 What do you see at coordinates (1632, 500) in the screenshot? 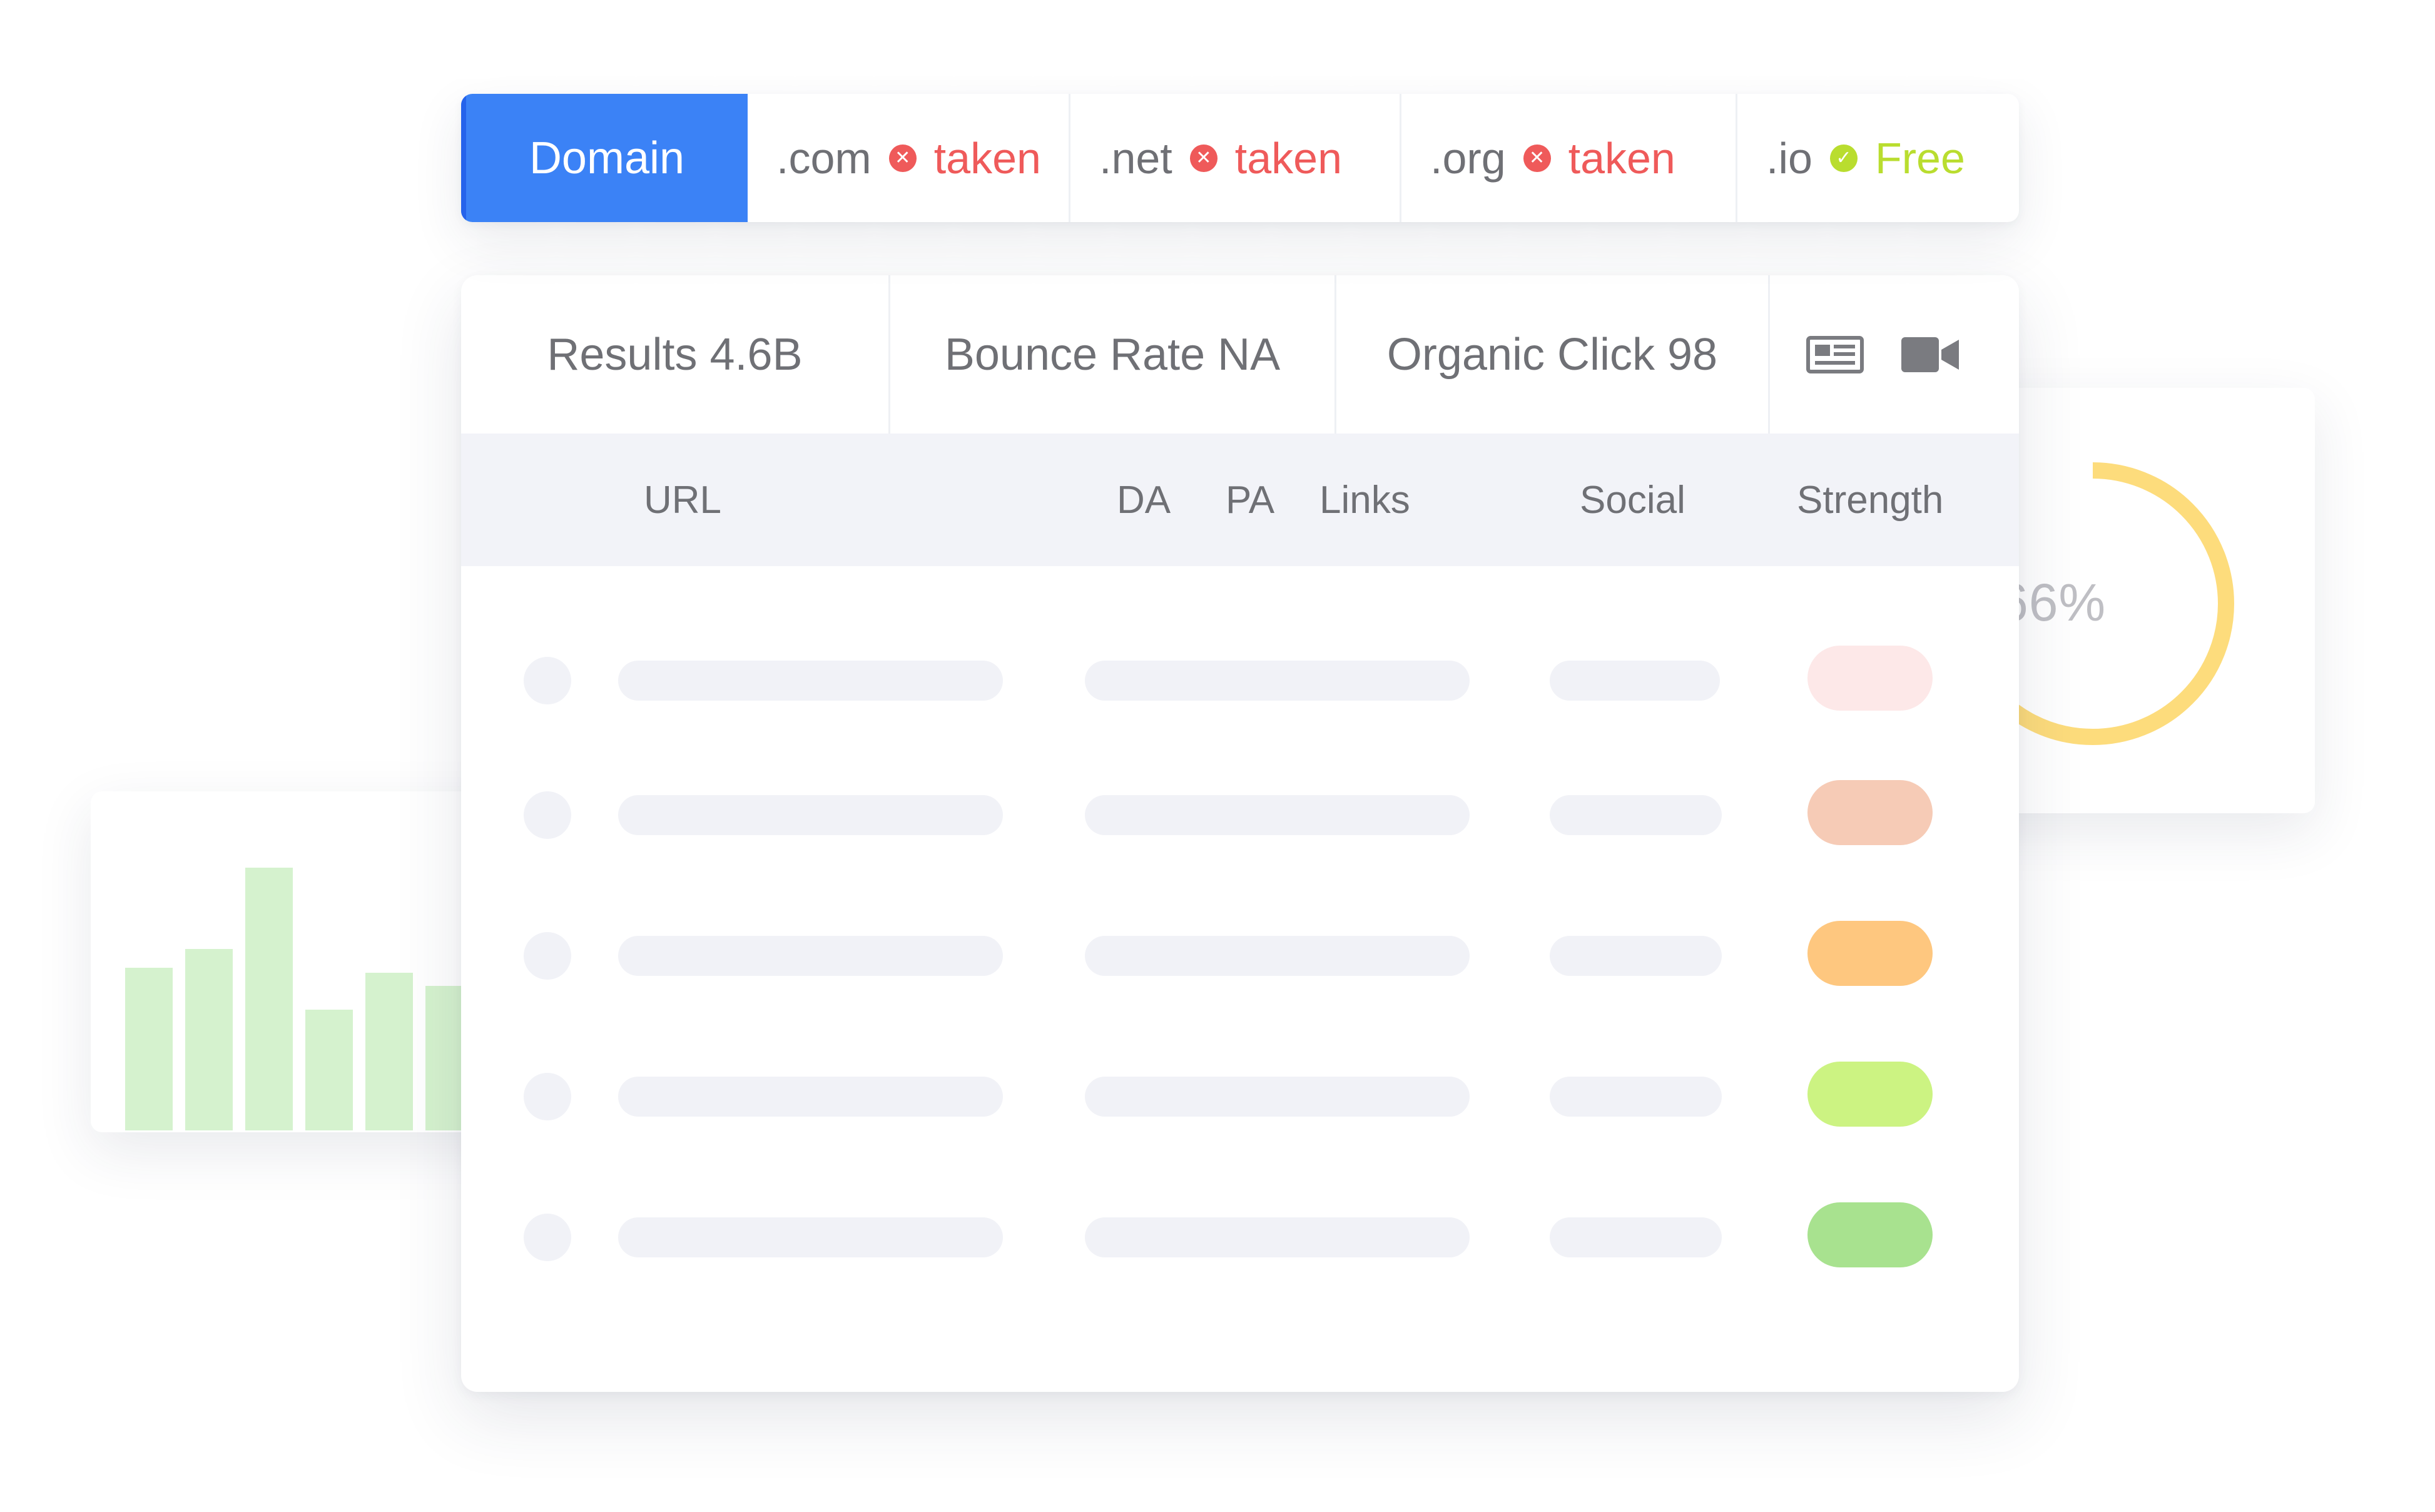
I see `col-social: Social` at bounding box center [1632, 500].